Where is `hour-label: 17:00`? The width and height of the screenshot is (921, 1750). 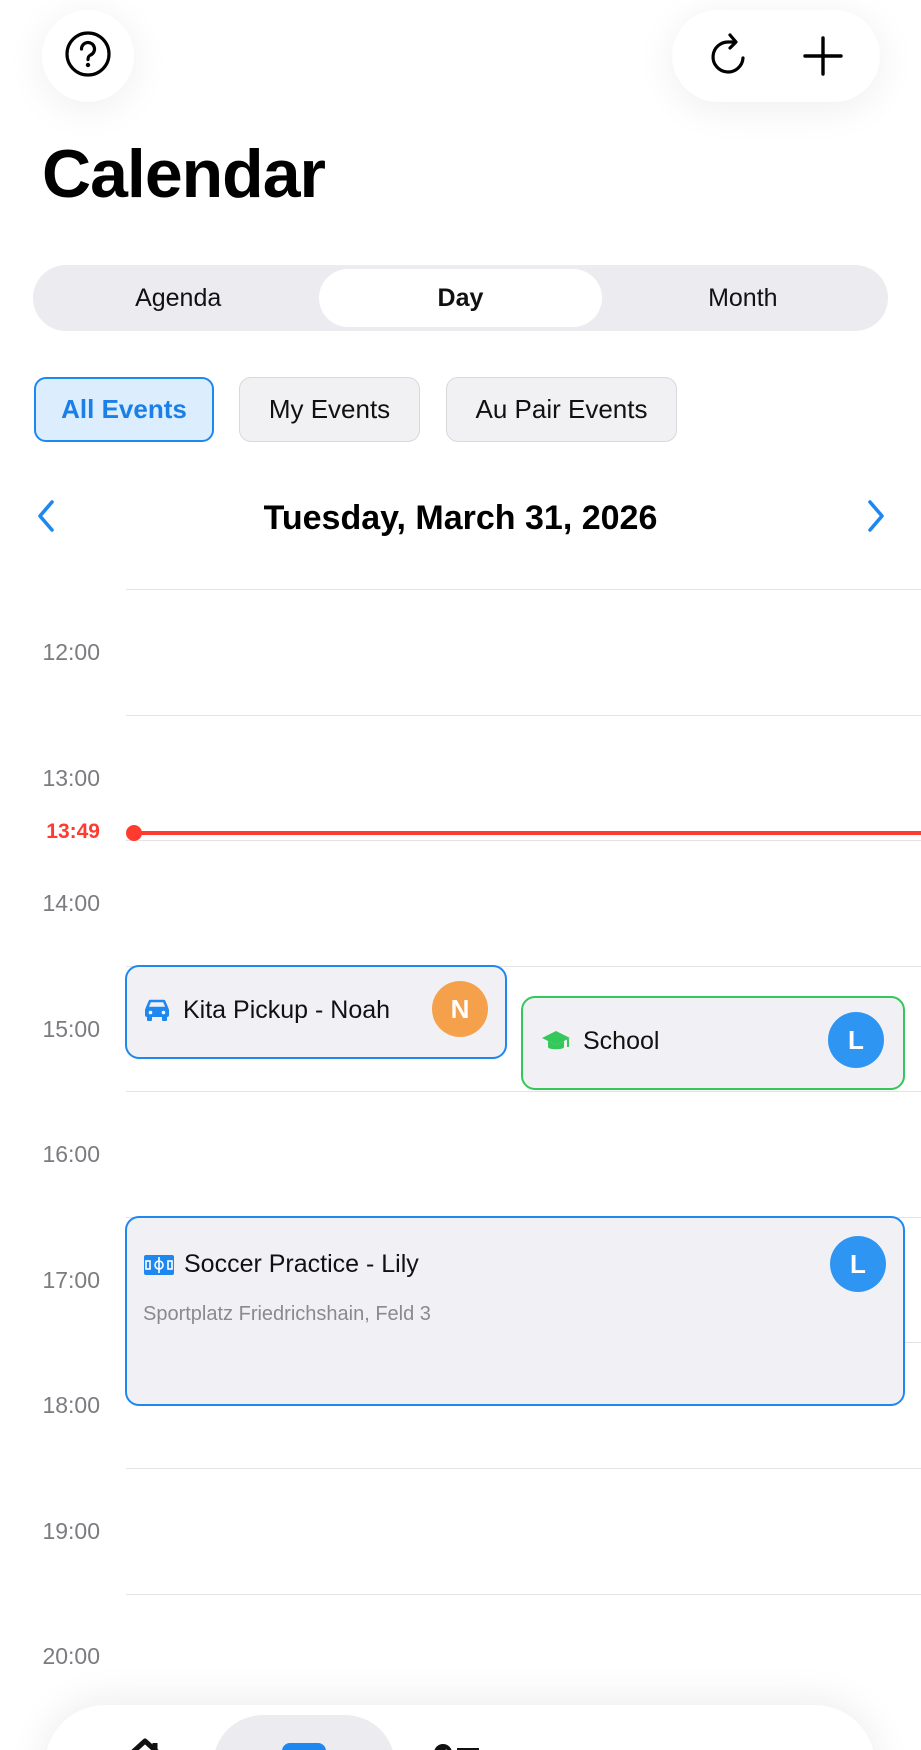 hour-label: 17:00 is located at coordinates (71, 1280).